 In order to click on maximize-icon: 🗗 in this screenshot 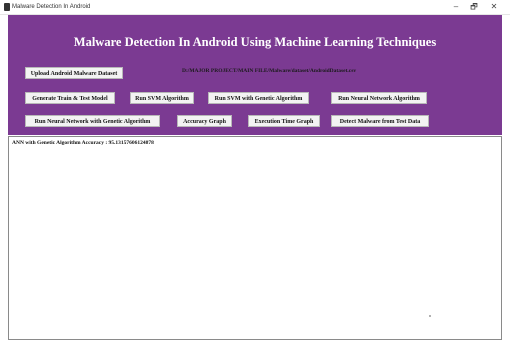, I will do `click(474, 7)`.